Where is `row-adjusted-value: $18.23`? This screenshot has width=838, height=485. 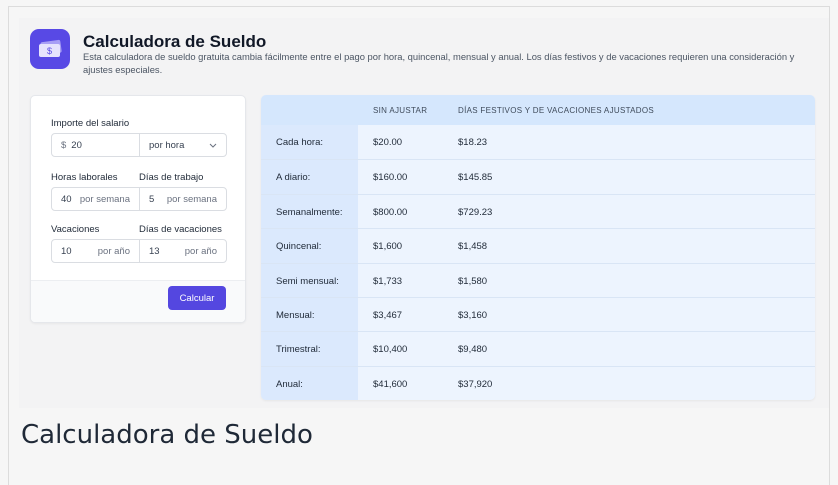 row-adjusted-value: $18.23 is located at coordinates (473, 142).